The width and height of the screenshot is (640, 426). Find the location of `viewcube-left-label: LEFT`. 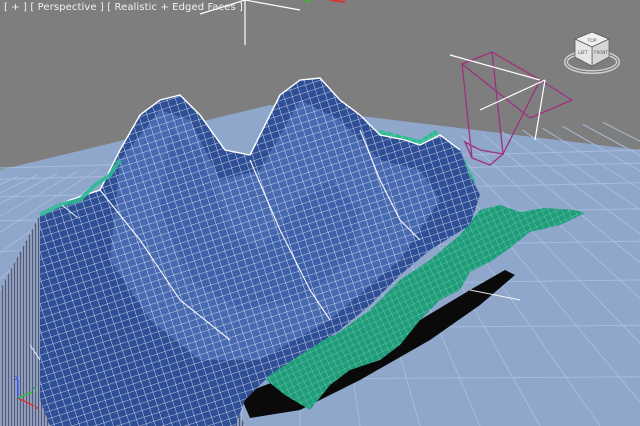

viewcube-left-label: LEFT is located at coordinates (583, 52).